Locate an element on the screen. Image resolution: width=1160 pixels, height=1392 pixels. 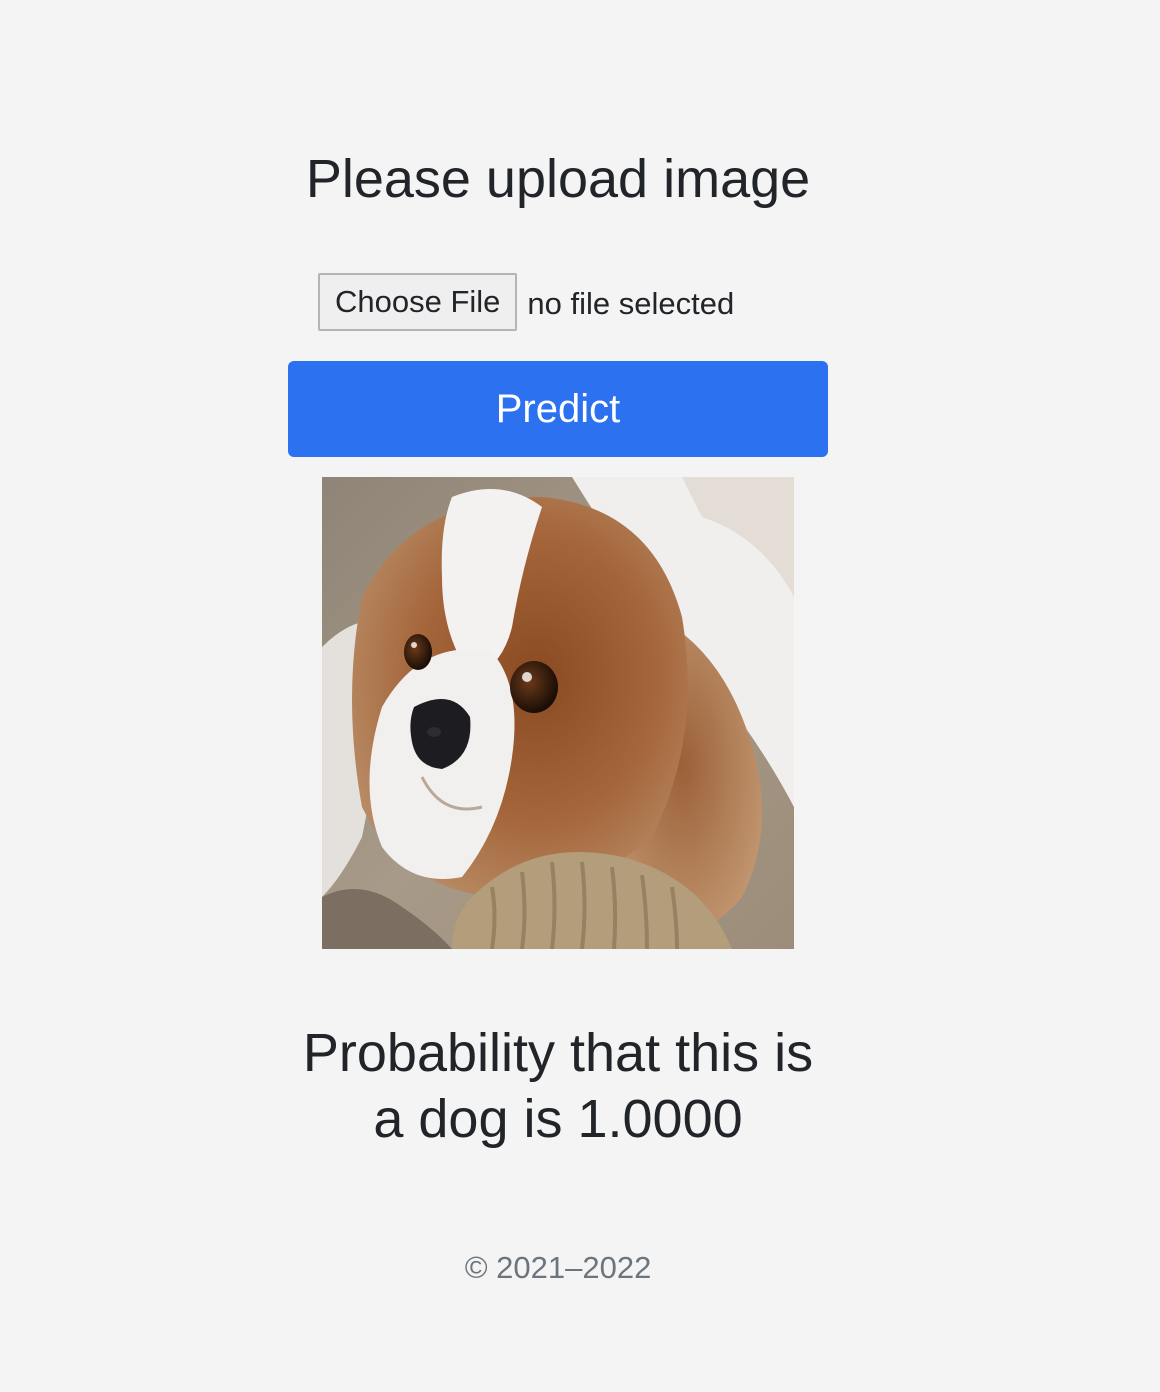
file-input: Choose File no file selected is located at coordinates (526, 302).